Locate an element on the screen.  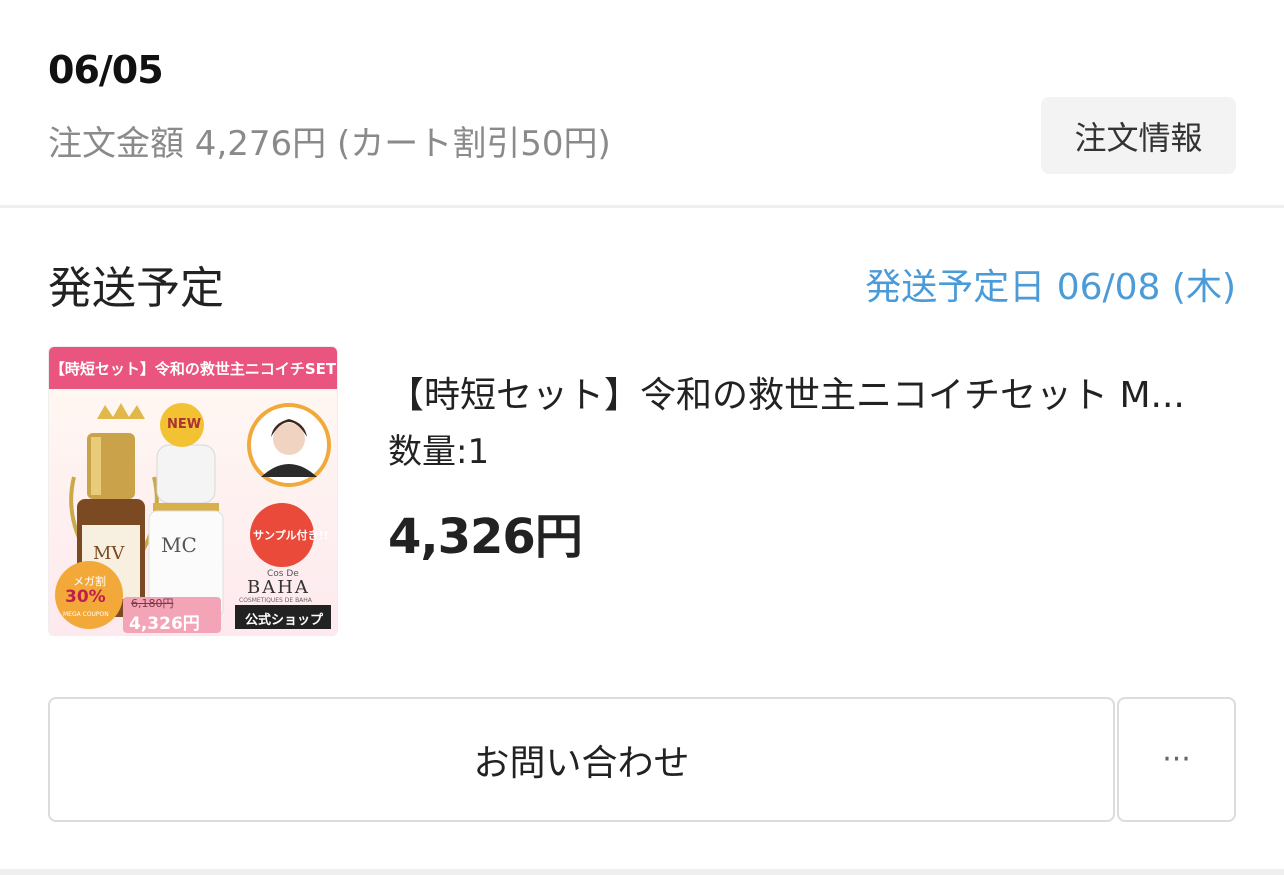
thumbnail-sale-price: 4,326円 is located at coordinates (164, 624).